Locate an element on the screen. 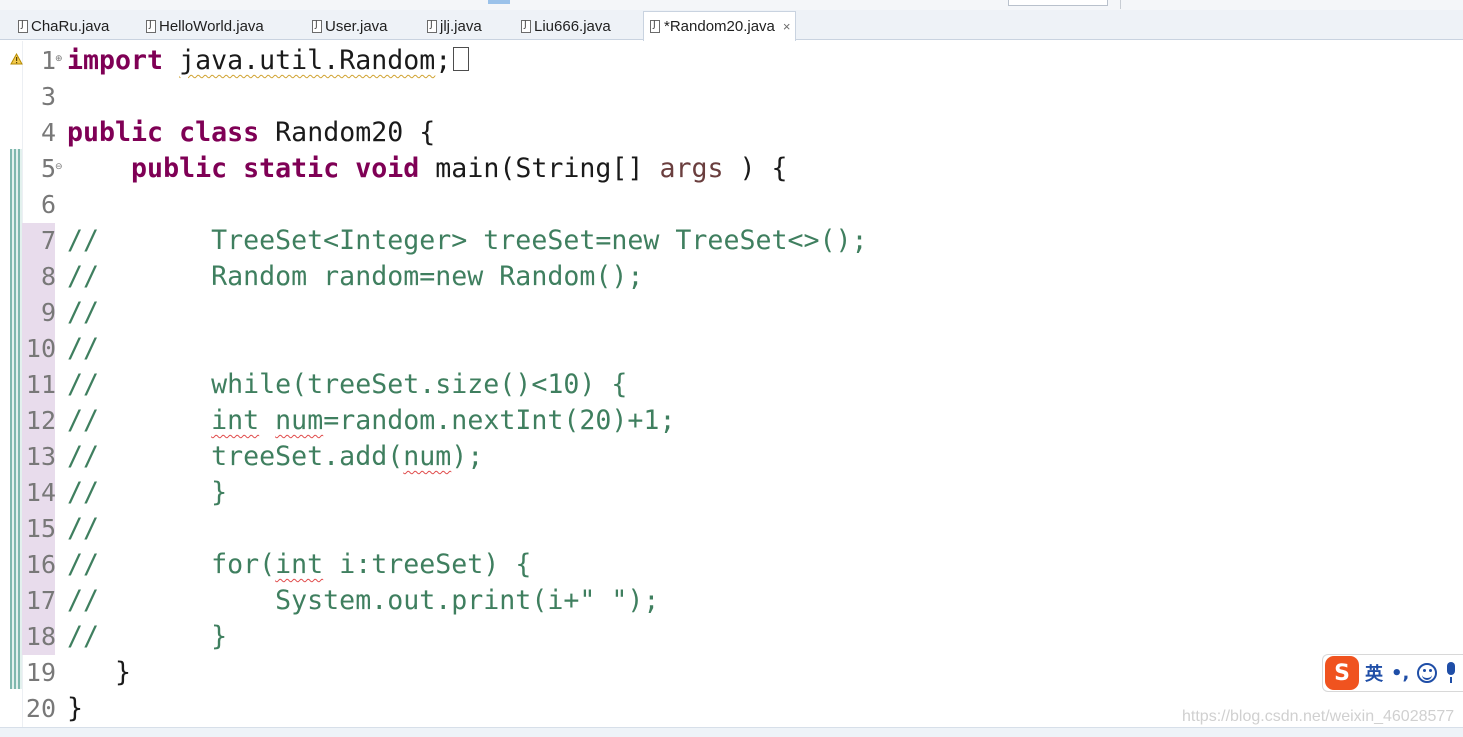 The width and height of the screenshot is (1463, 737). tab-helloworld: HelloWorld.java is located at coordinates (204, 26).